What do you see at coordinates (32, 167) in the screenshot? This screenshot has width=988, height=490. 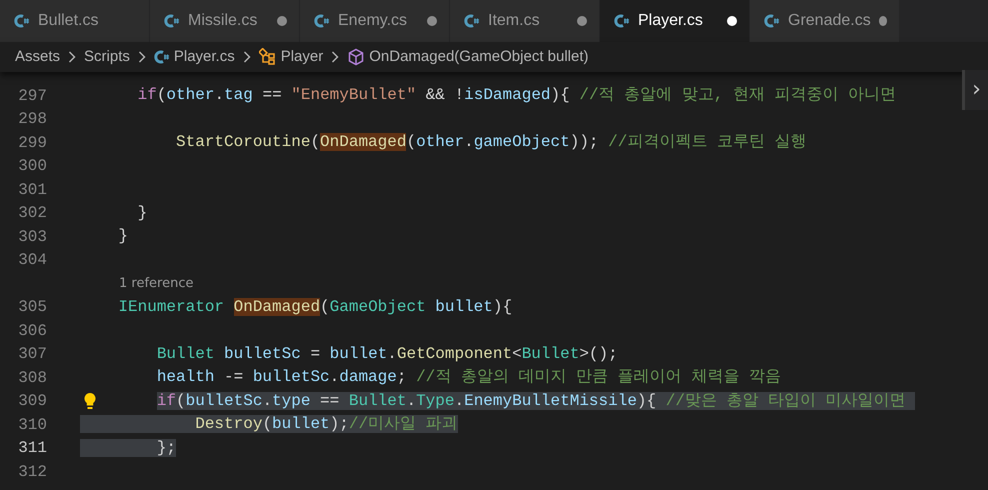 I see `line-number: 300` at bounding box center [32, 167].